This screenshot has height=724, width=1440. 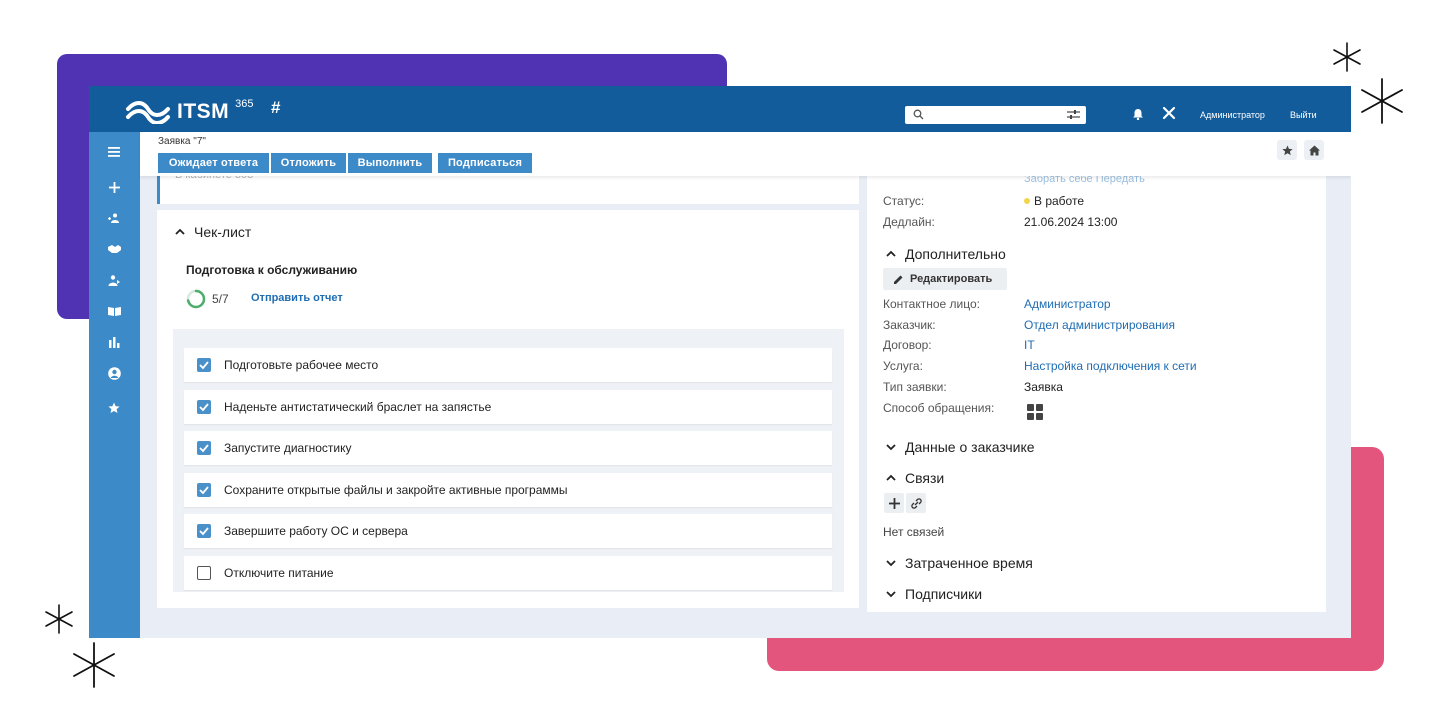 I want to click on service-value: Настройка подключения к сети, so click(x=1110, y=366).